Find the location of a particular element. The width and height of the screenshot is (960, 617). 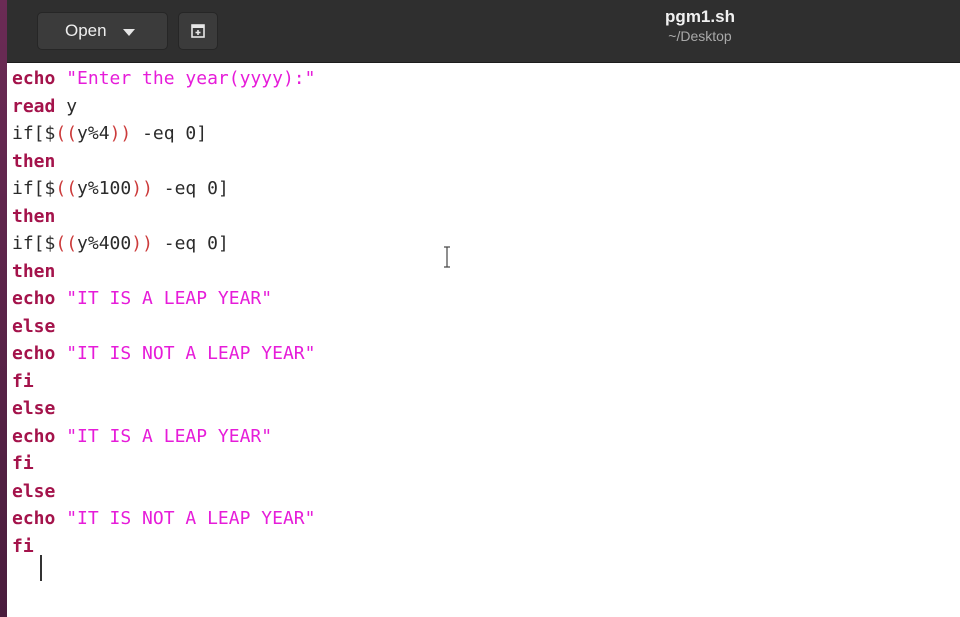

code-line: if[$((y%100)) -eq 0] is located at coordinates (163, 189).